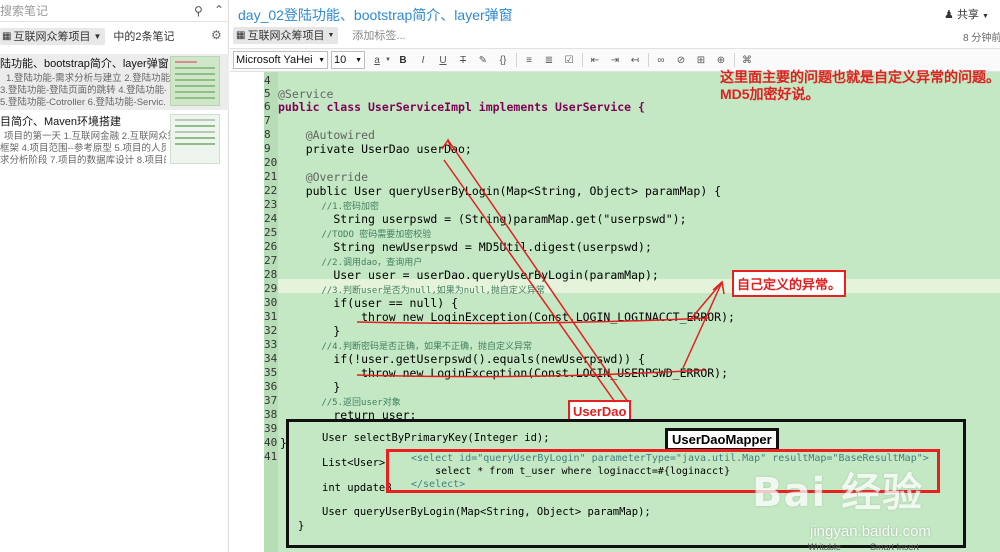 This screenshot has width=1000, height=552. I want to click on code-line: //3.判断user是否为null,如果为null,抛自定义异常, so click(411, 291).